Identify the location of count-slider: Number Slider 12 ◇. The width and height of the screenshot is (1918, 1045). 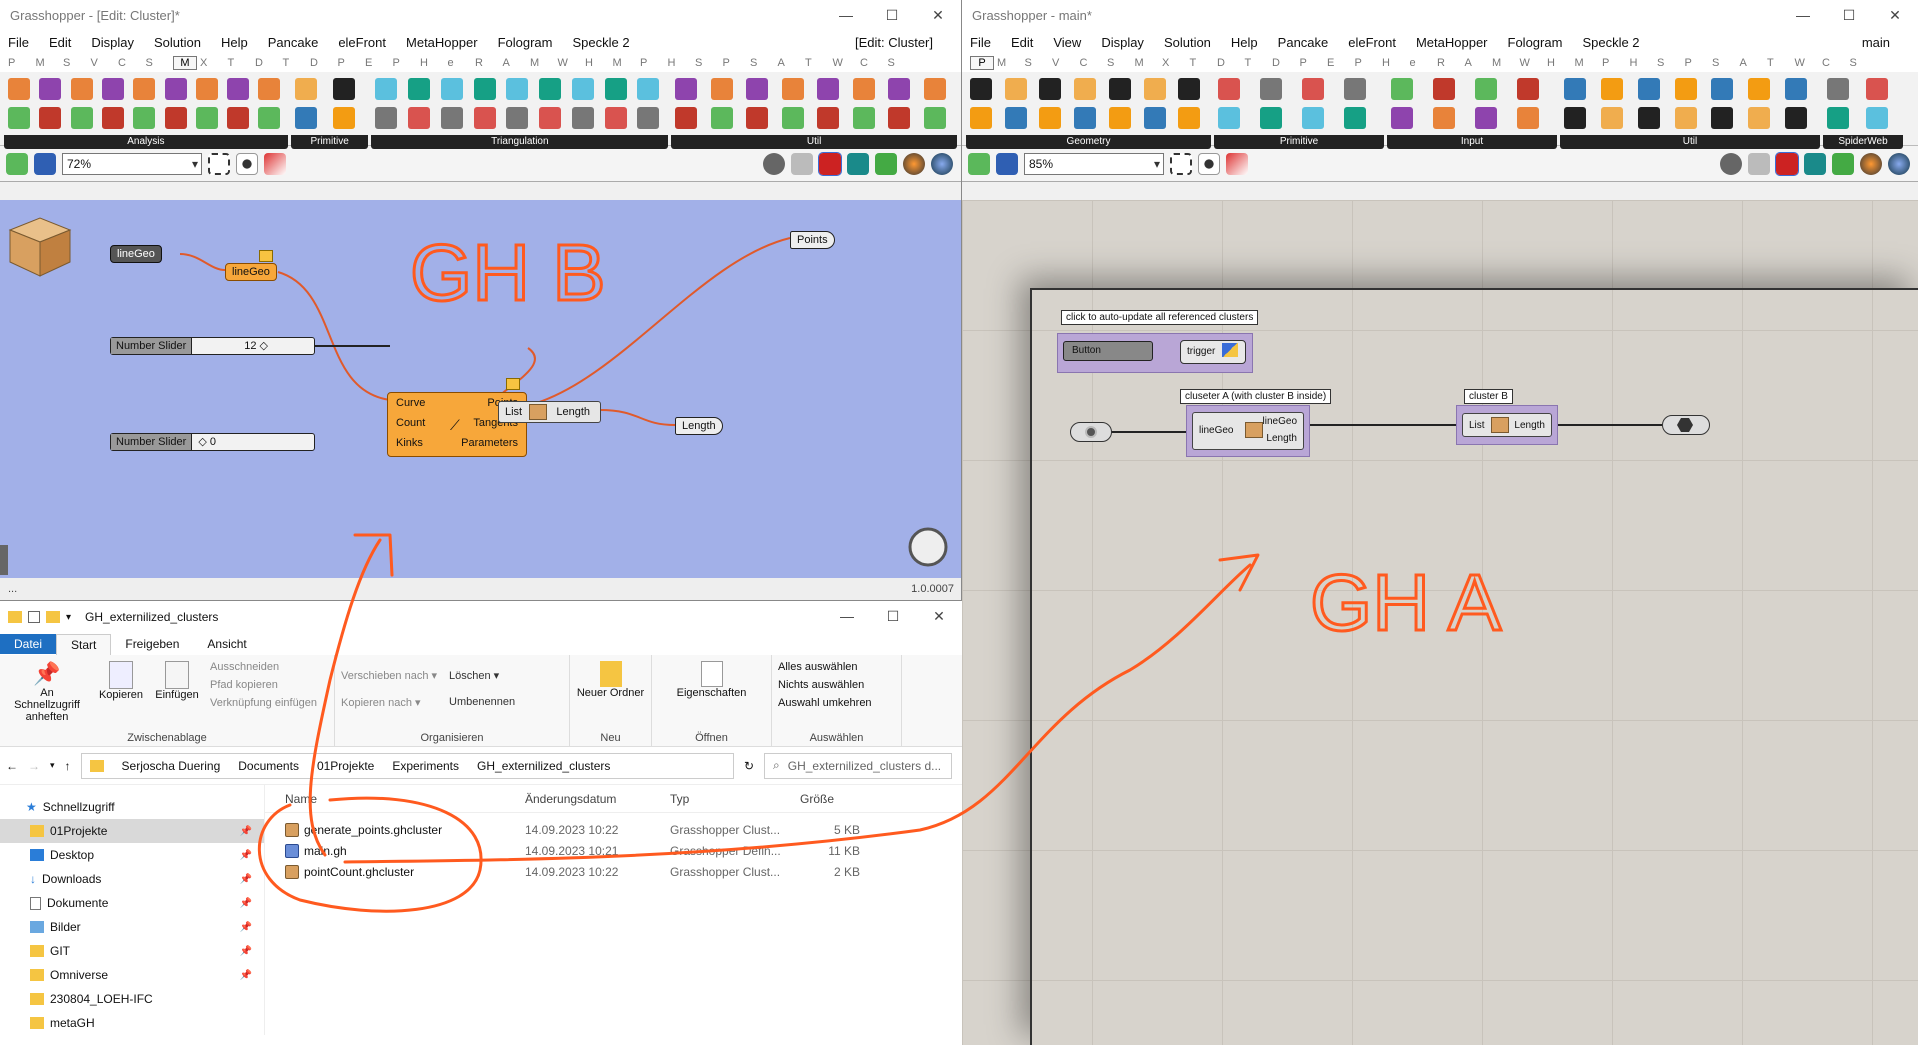
(212, 346).